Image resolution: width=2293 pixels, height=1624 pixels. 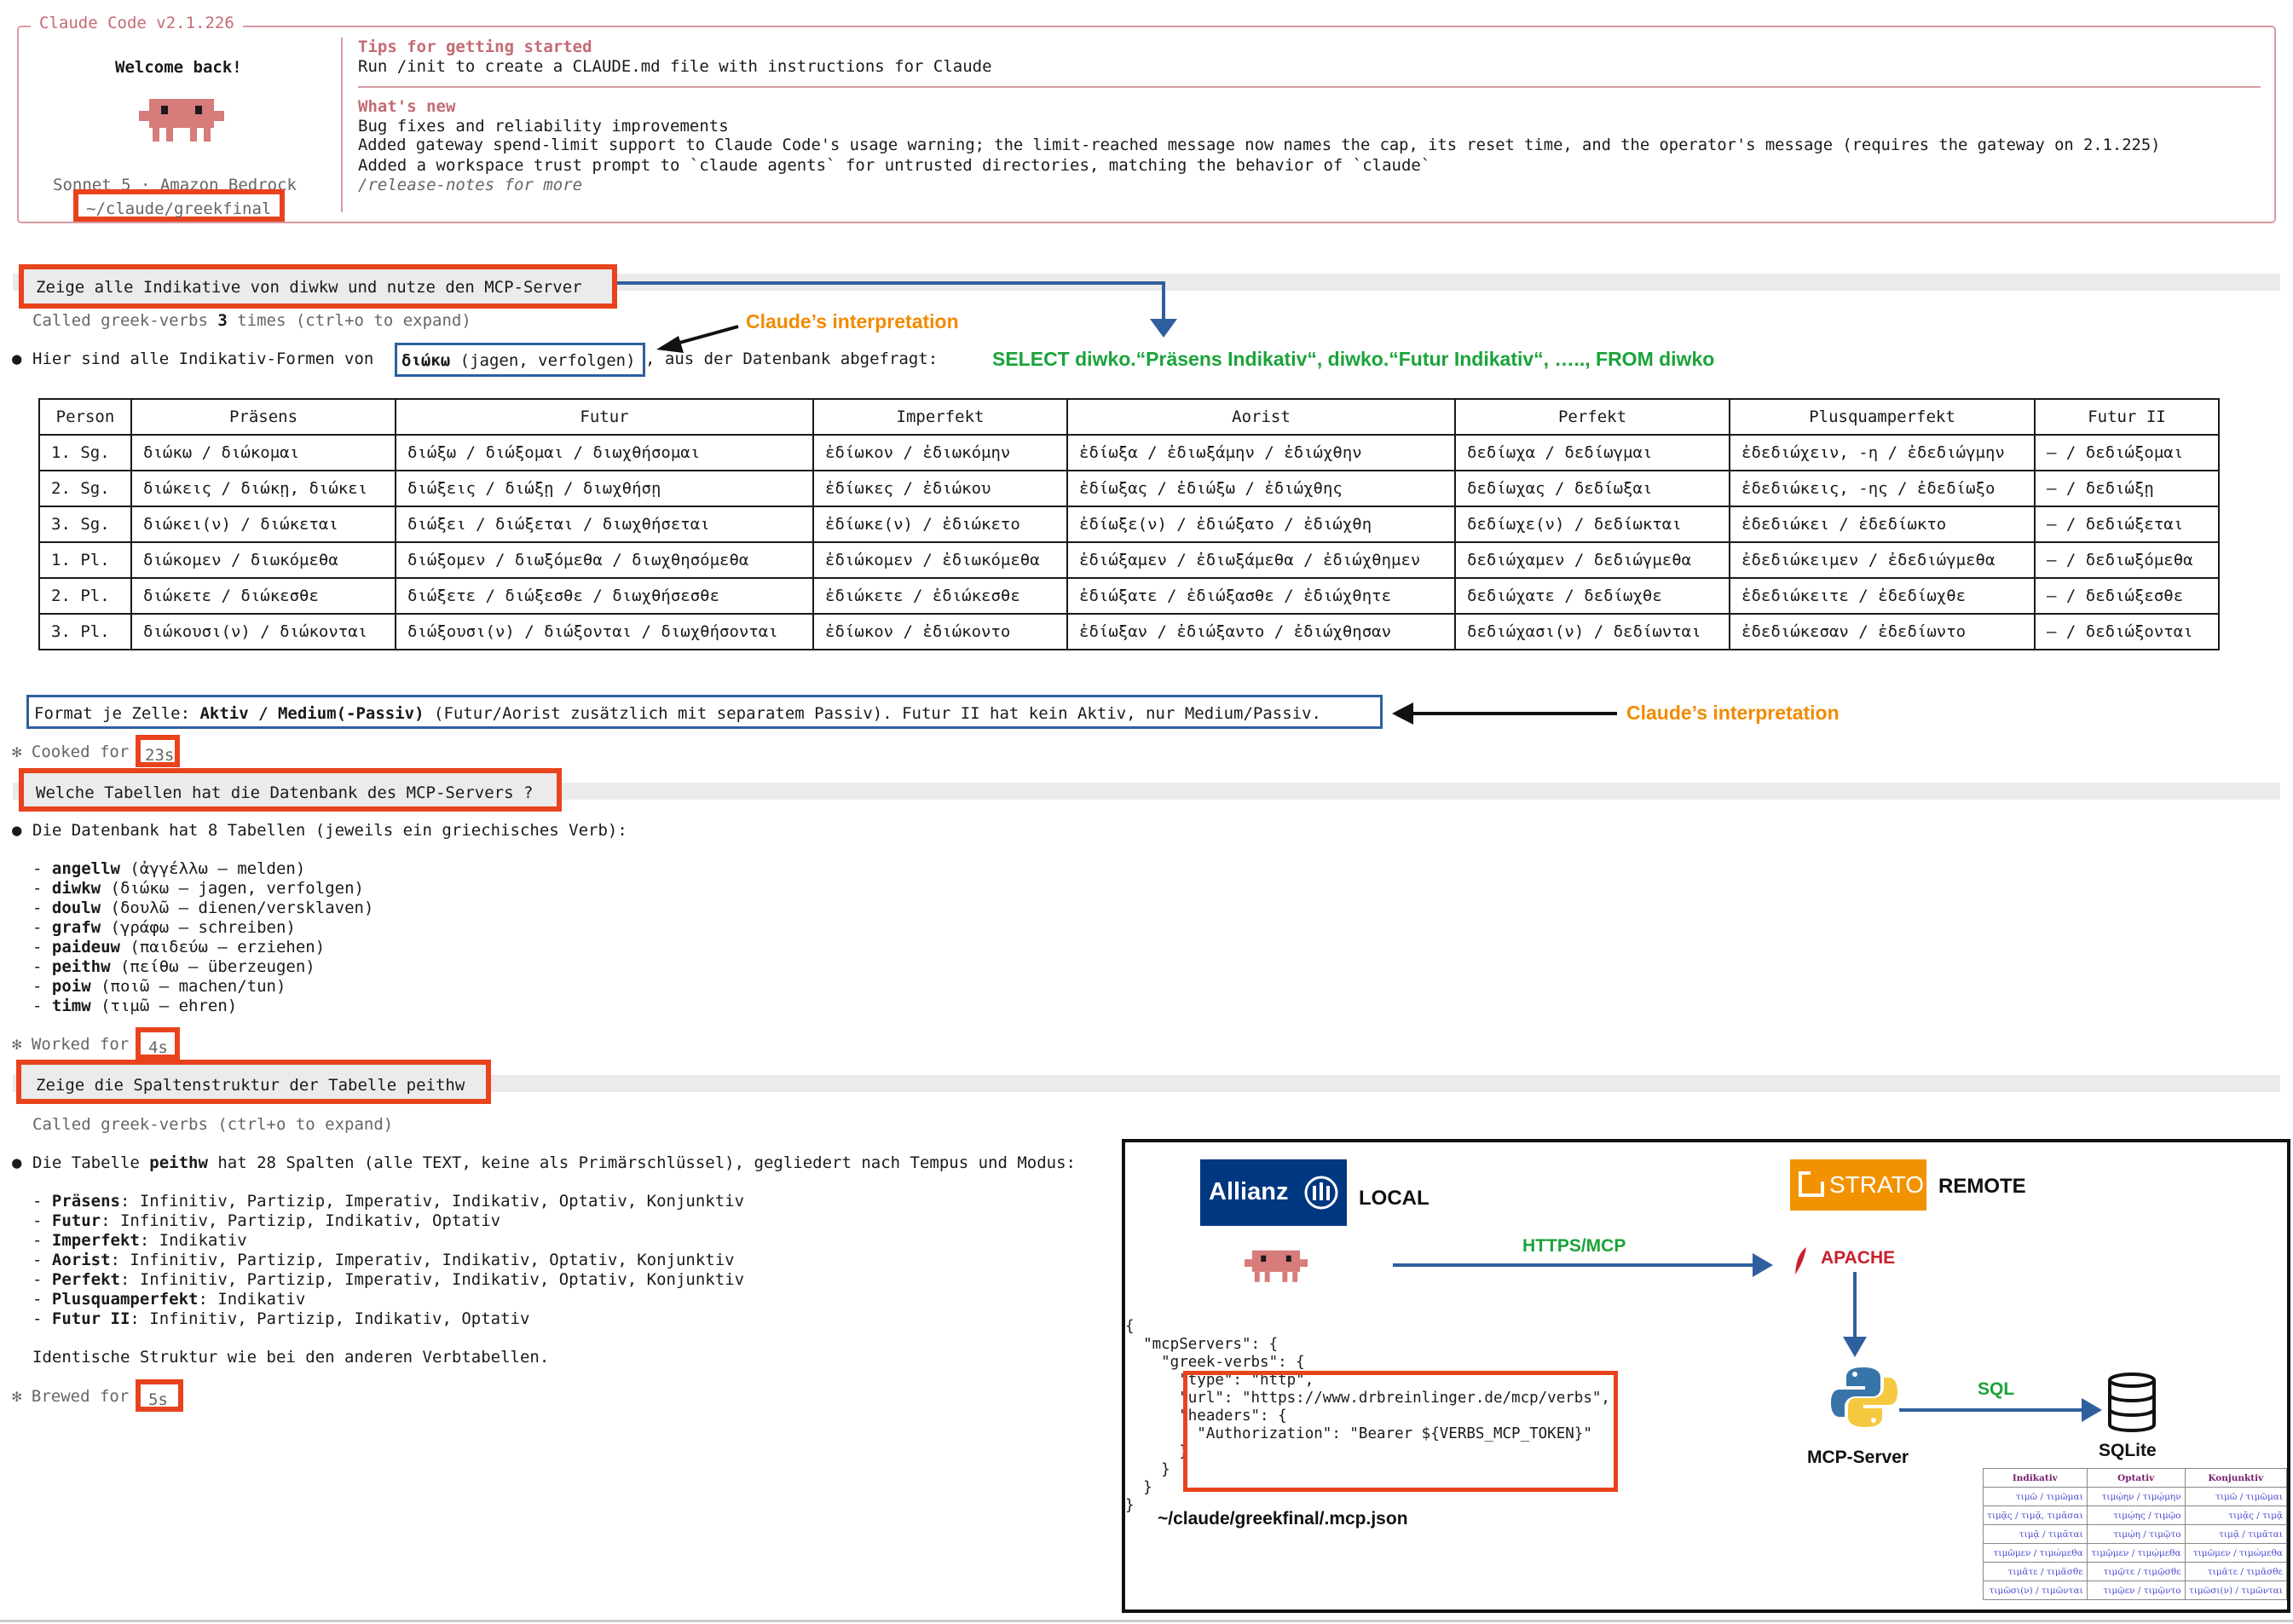 What do you see at coordinates (1283, 1519) in the screenshot?
I see `config-path-label: ~/claude/greekfinal/.mcp.json` at bounding box center [1283, 1519].